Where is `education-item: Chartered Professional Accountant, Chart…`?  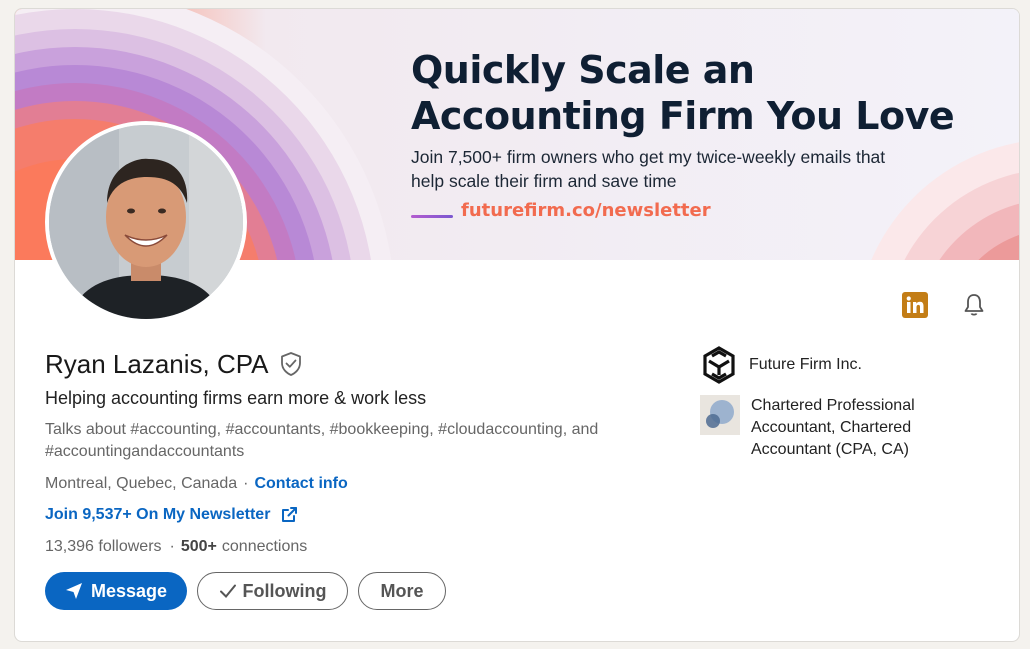 education-item: Chartered Professional Accountant, Chart… is located at coordinates (830, 428).